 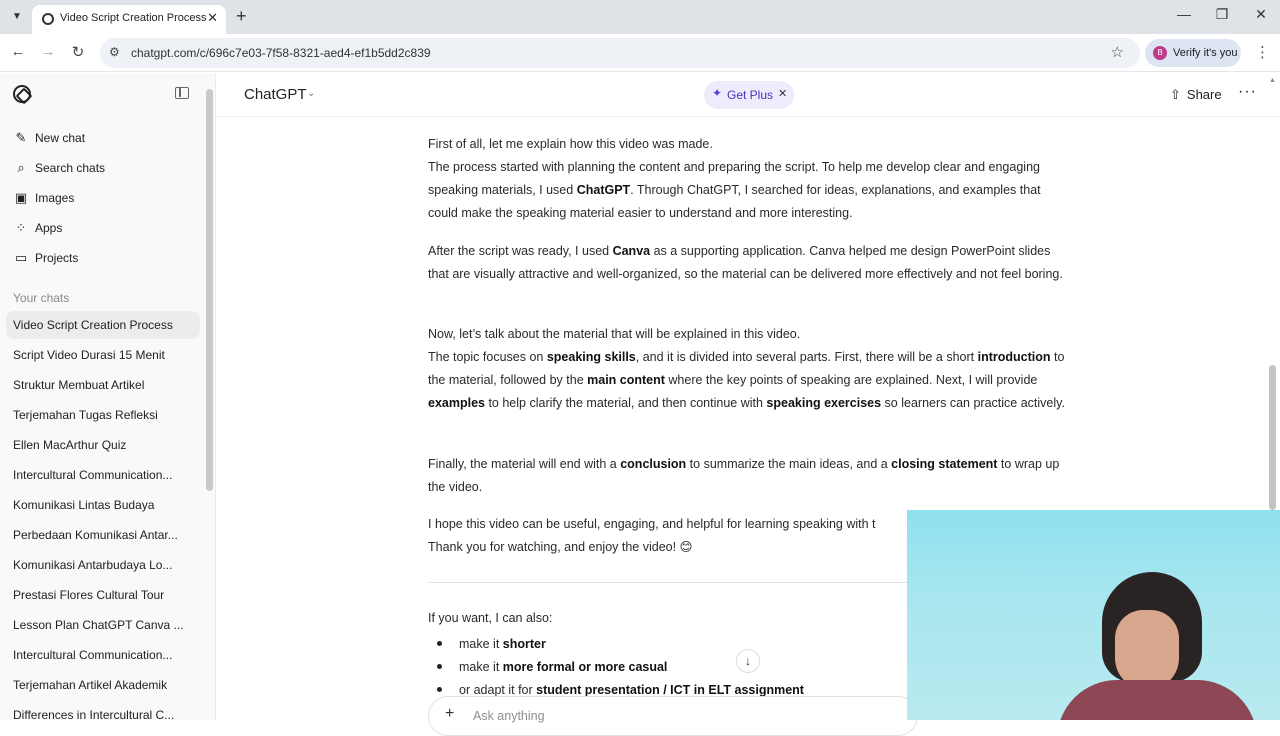 I want to click on chevron-down-icon: ⌄, so click(x=311, y=93).